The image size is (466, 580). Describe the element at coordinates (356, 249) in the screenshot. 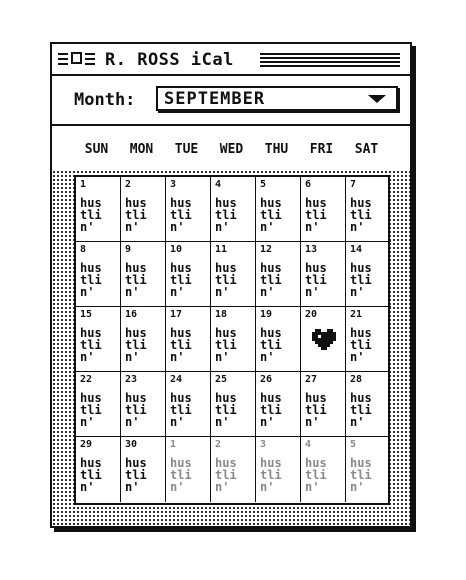

I see `day-number: 14` at that location.